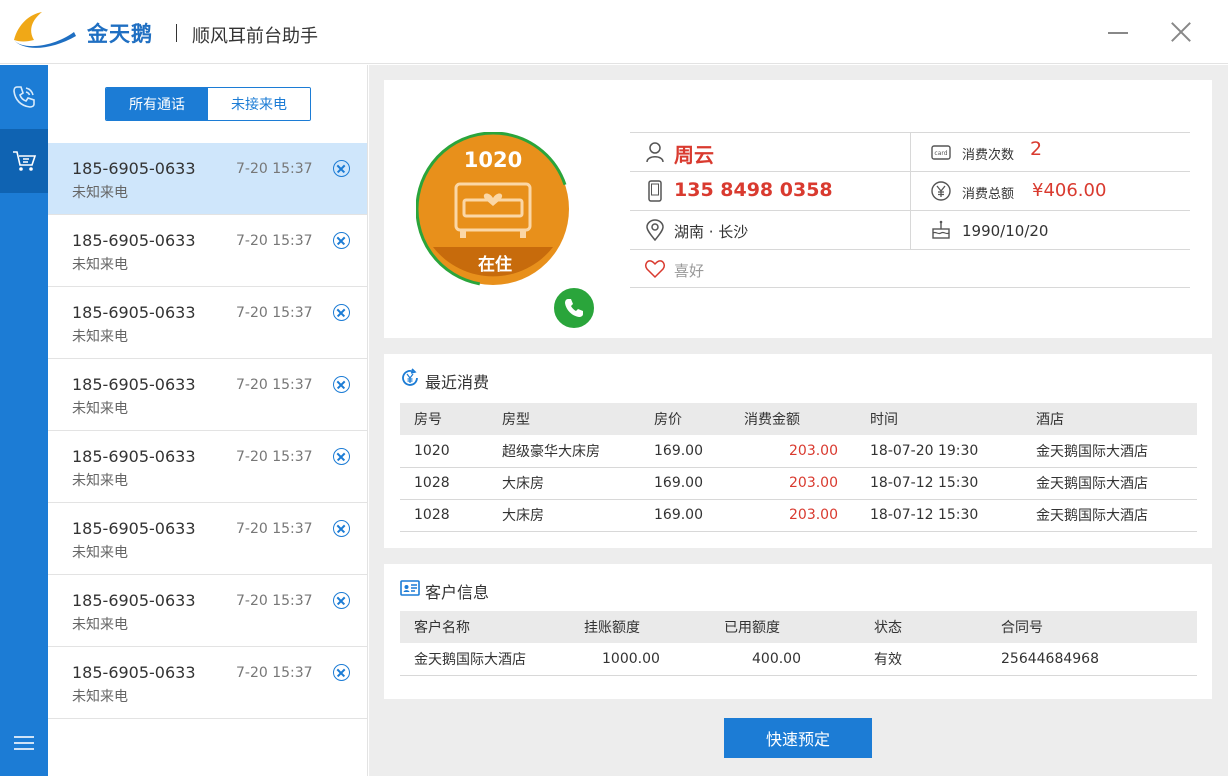 This screenshot has height=776, width=1228. Describe the element at coordinates (711, 232) in the screenshot. I see `guest-region: 湖南 · 长沙` at that location.